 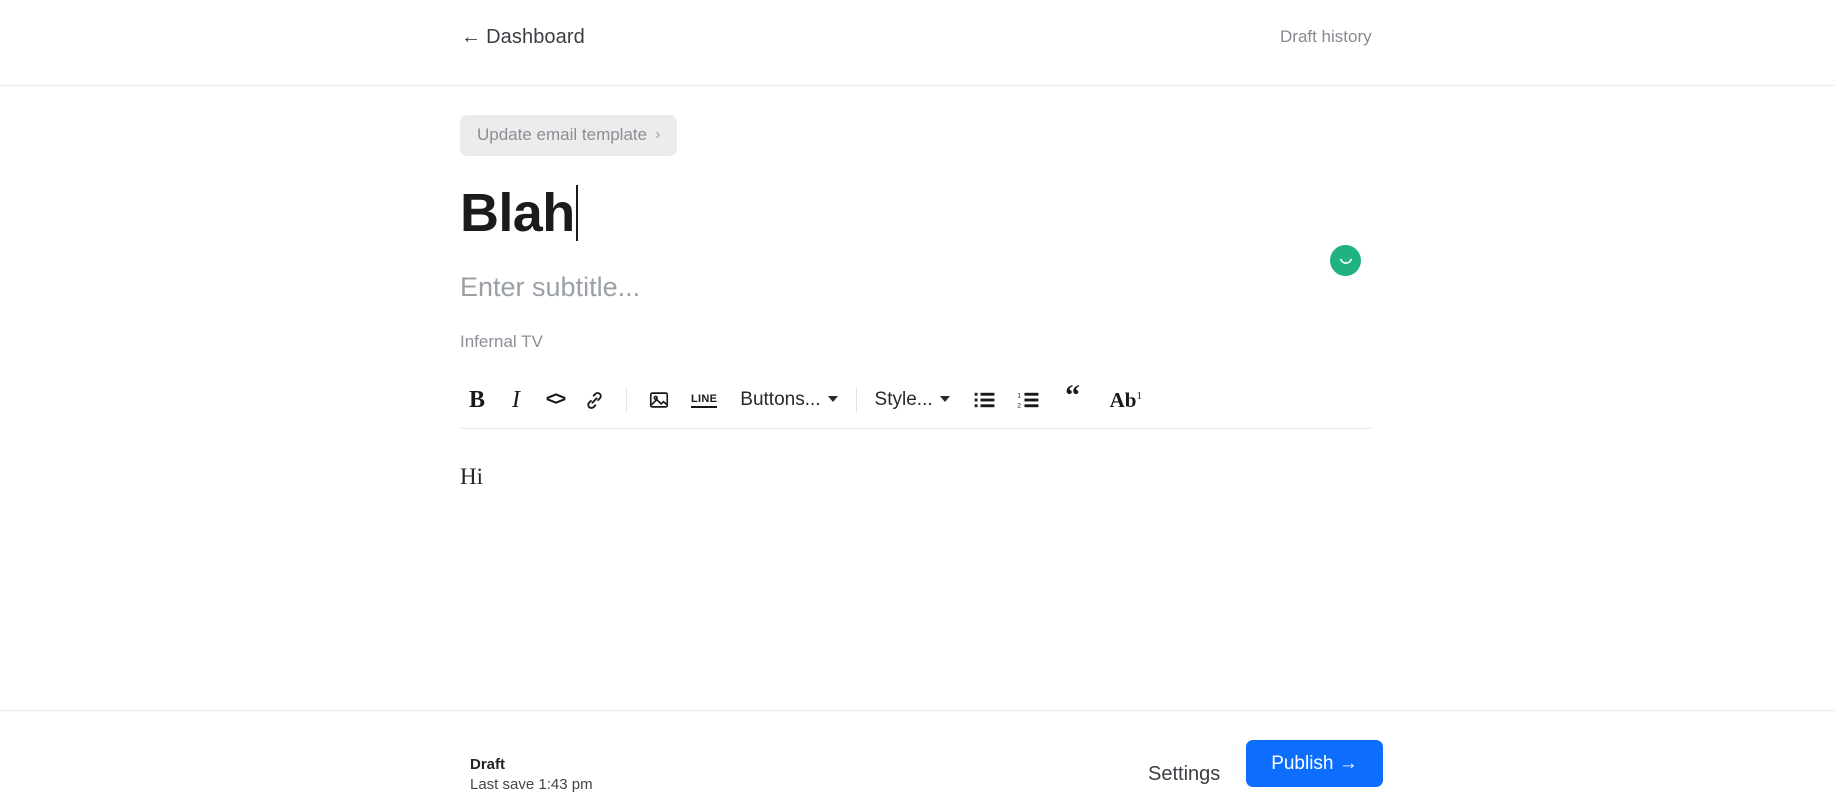 I want to click on quote-icon: “, so click(x=1073, y=396).